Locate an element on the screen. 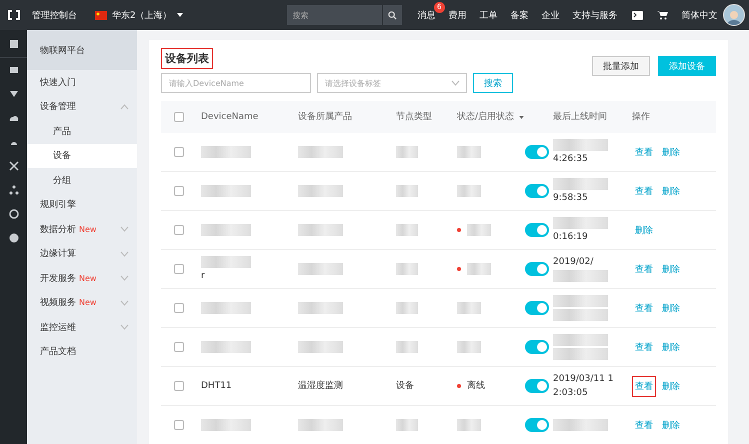 Image resolution: width=749 pixels, height=444 pixels. batch-add-button: 批量添加 is located at coordinates (621, 66).